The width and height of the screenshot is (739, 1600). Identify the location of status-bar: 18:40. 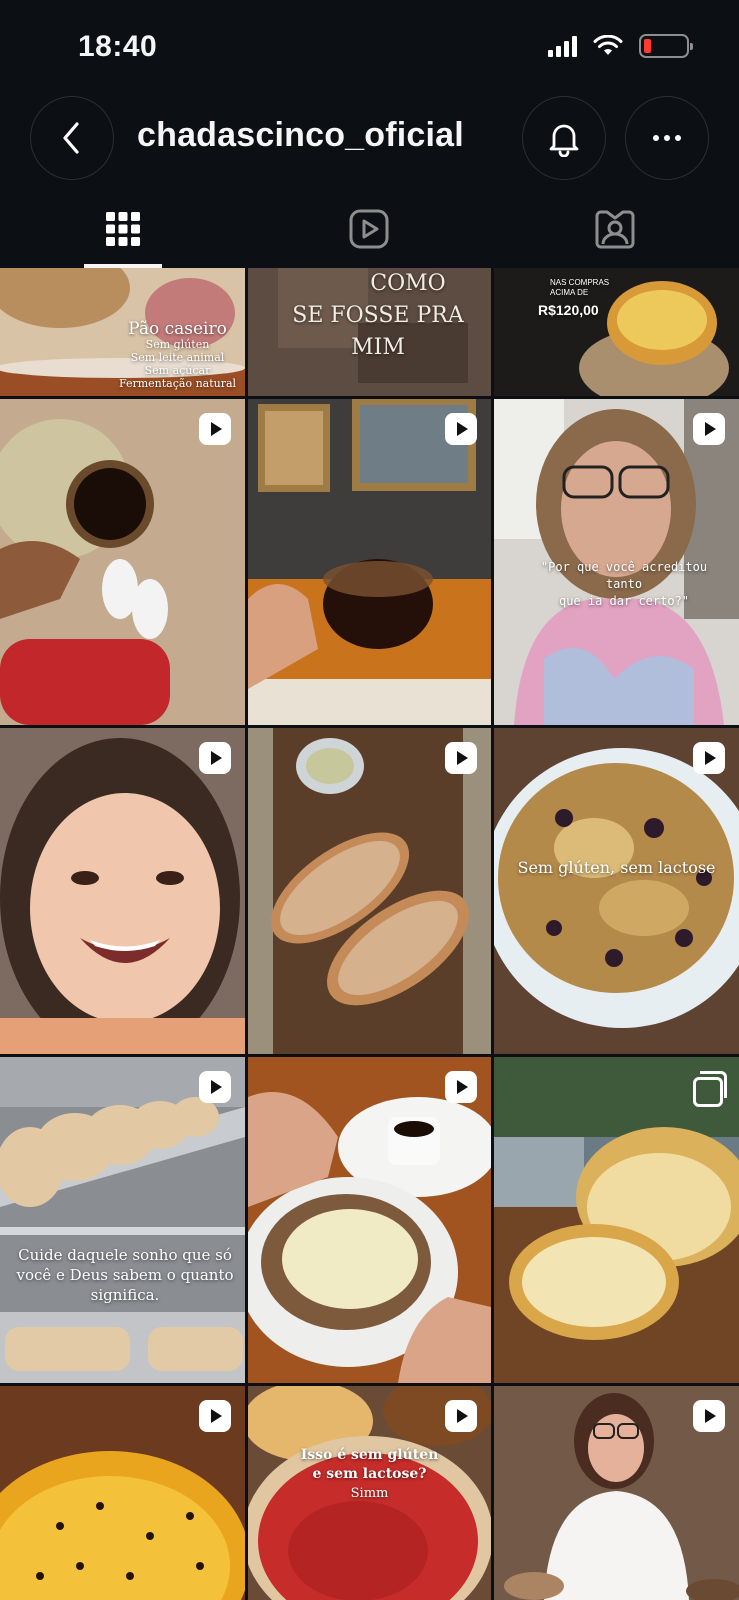
(369, 48).